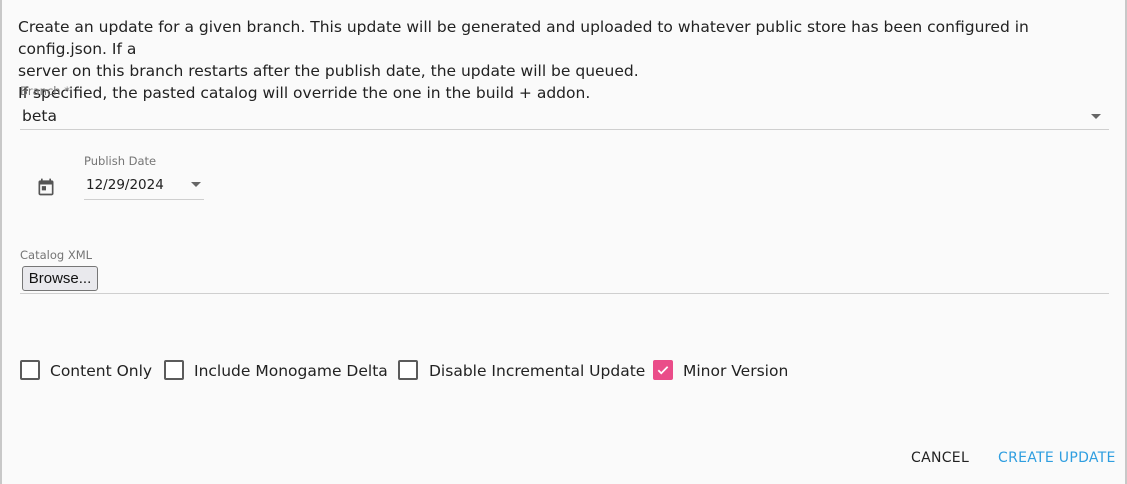  Describe the element at coordinates (408, 370) in the screenshot. I see `disable-incremental-update-checkbox` at that location.